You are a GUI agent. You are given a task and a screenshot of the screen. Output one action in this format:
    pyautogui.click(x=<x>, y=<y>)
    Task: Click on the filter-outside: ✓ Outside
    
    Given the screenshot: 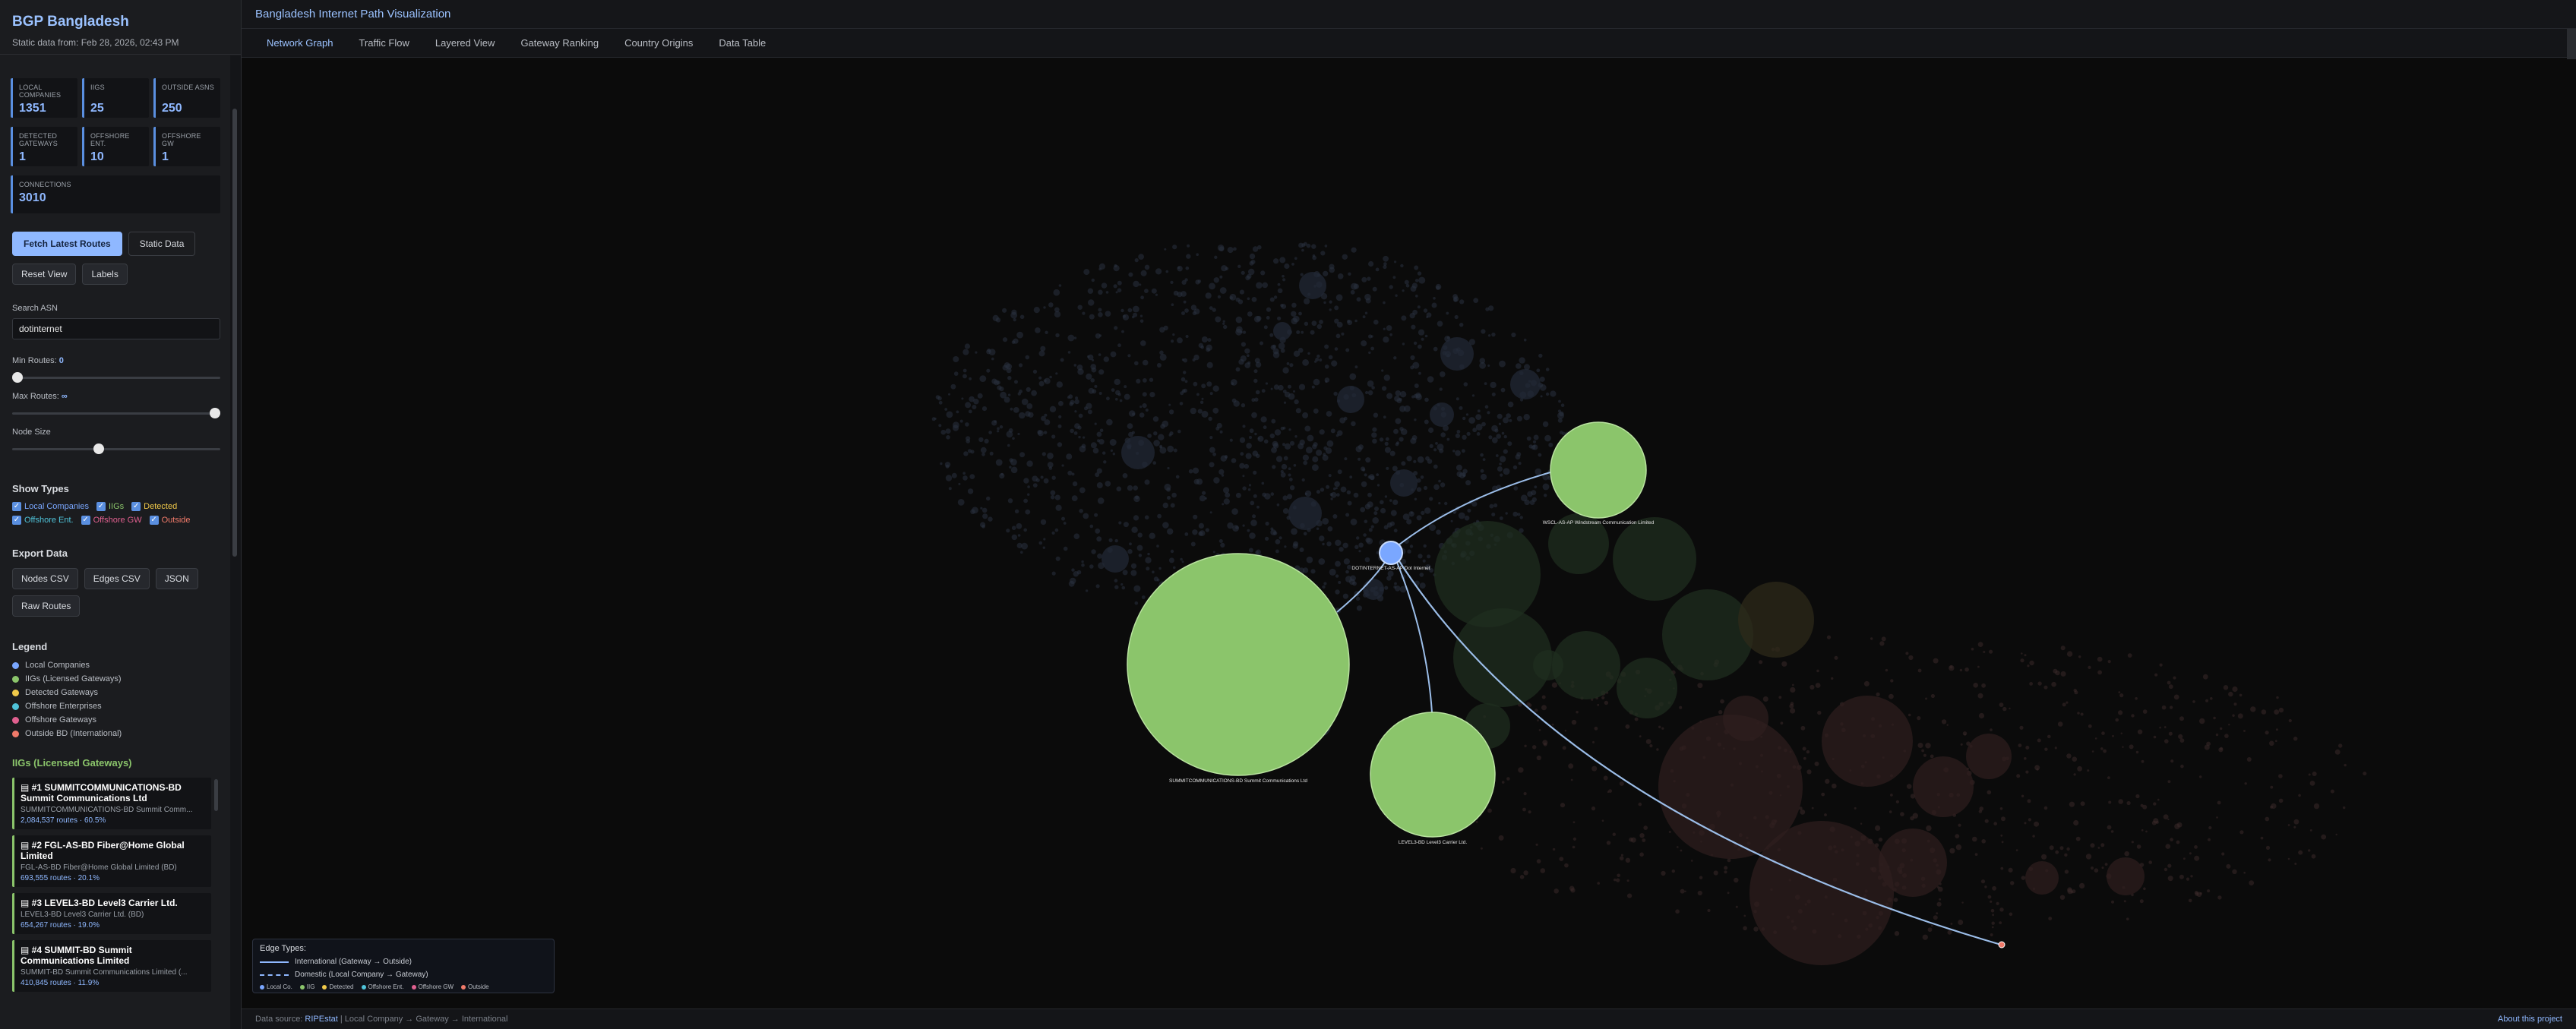 What is the action you would take?
    pyautogui.click(x=170, y=521)
    